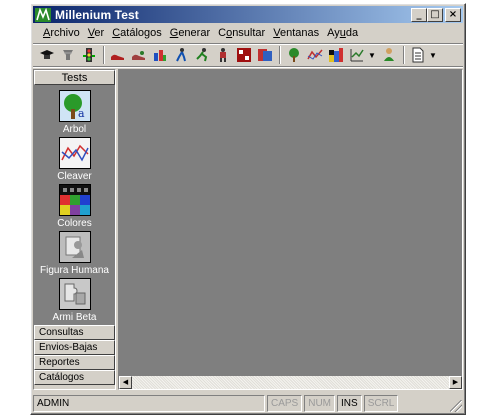 Image resolution: width=500 pixels, height=418 pixels. I want to click on tree-icon, so click(294, 55).